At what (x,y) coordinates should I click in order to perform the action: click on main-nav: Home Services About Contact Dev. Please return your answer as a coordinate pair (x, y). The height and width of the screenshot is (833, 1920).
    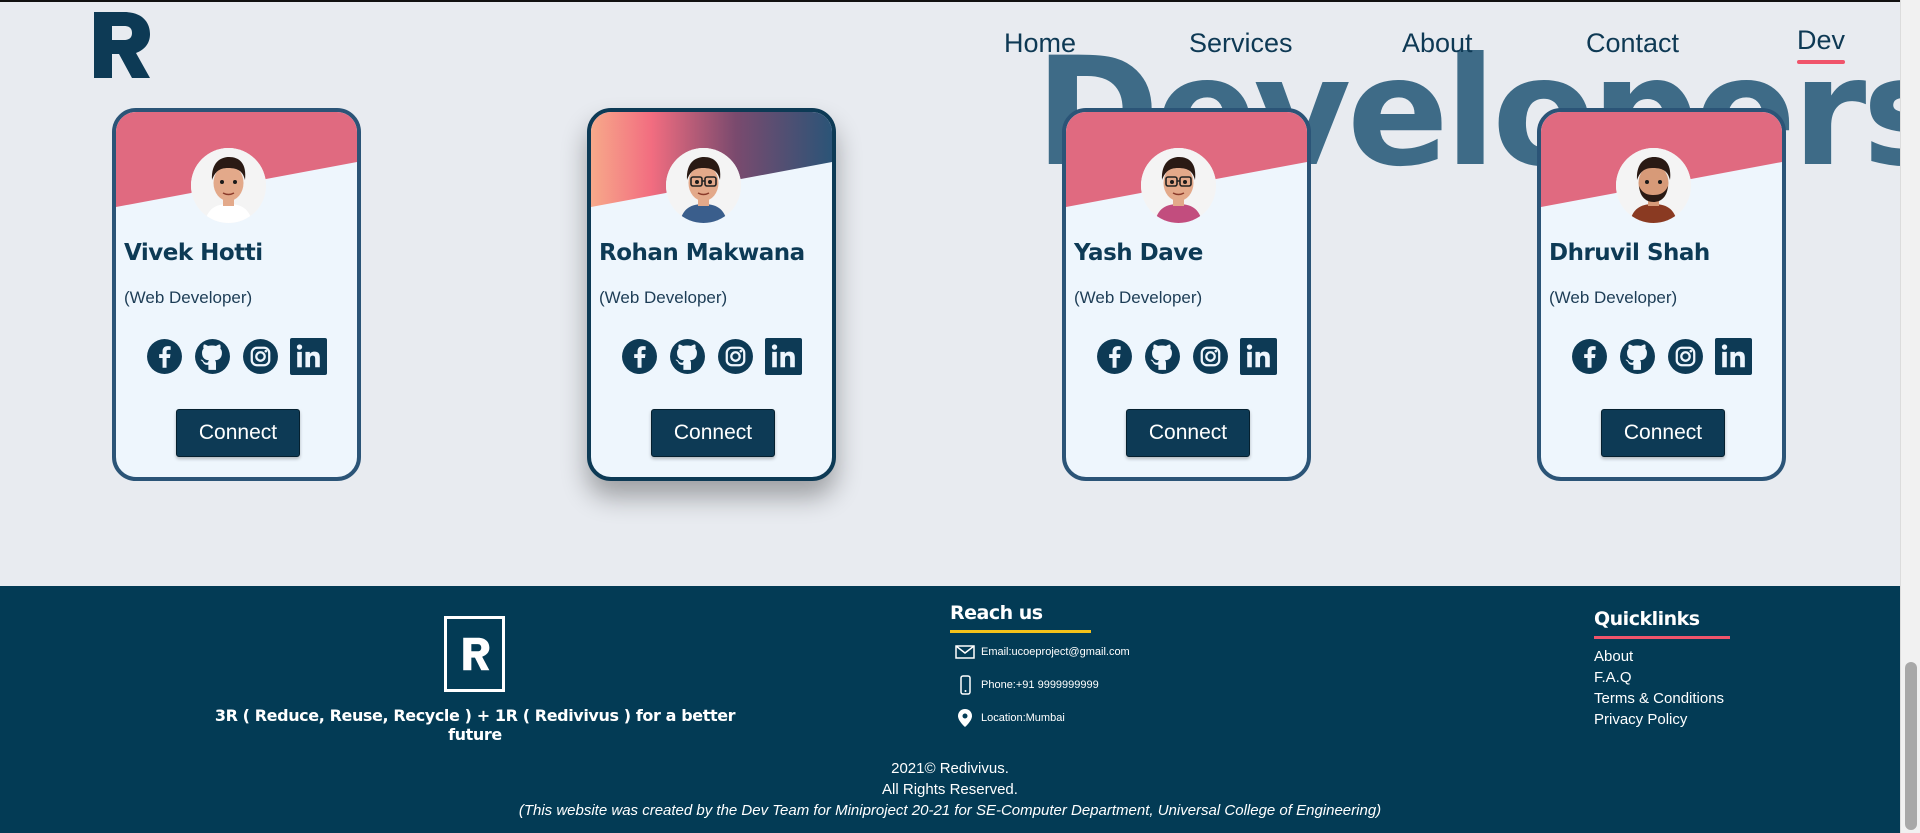
    Looking at the image, I should click on (1440, 46).